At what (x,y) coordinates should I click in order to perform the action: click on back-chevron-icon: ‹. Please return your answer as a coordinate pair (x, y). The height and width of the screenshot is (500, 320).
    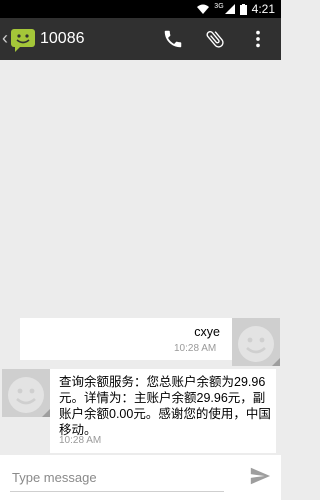
    Looking at the image, I should click on (5, 38).